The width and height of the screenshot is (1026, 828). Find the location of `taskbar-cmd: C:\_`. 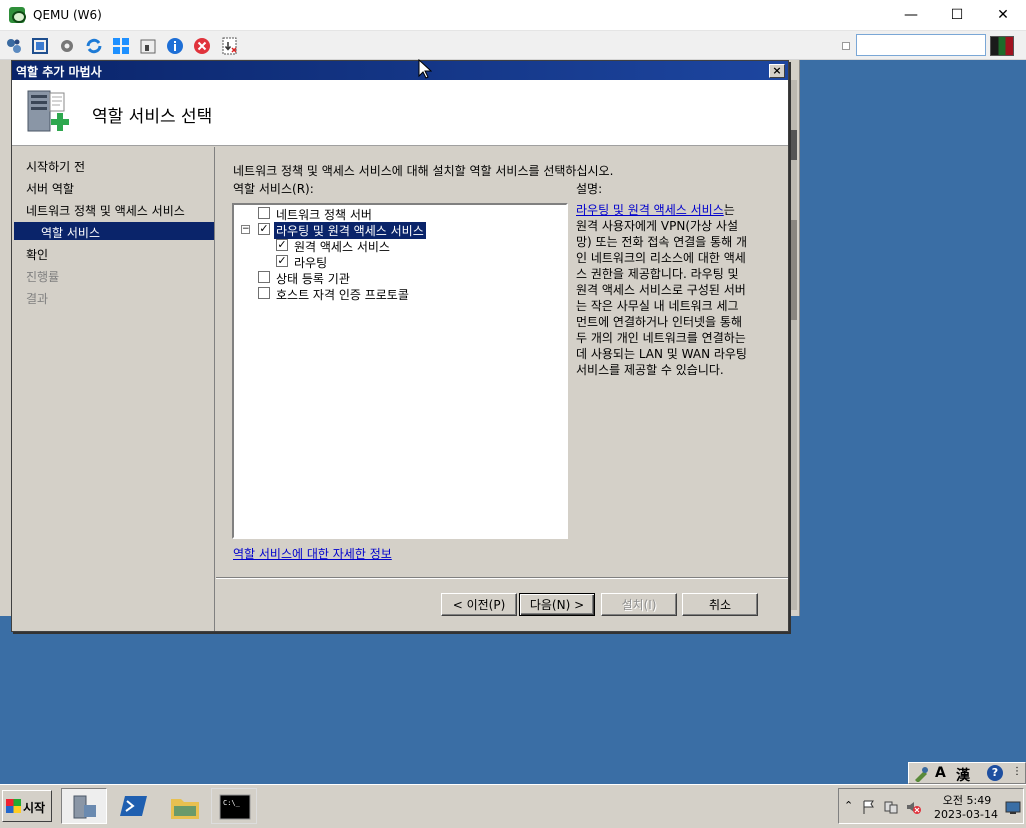

taskbar-cmd: C:\_ is located at coordinates (234, 806).